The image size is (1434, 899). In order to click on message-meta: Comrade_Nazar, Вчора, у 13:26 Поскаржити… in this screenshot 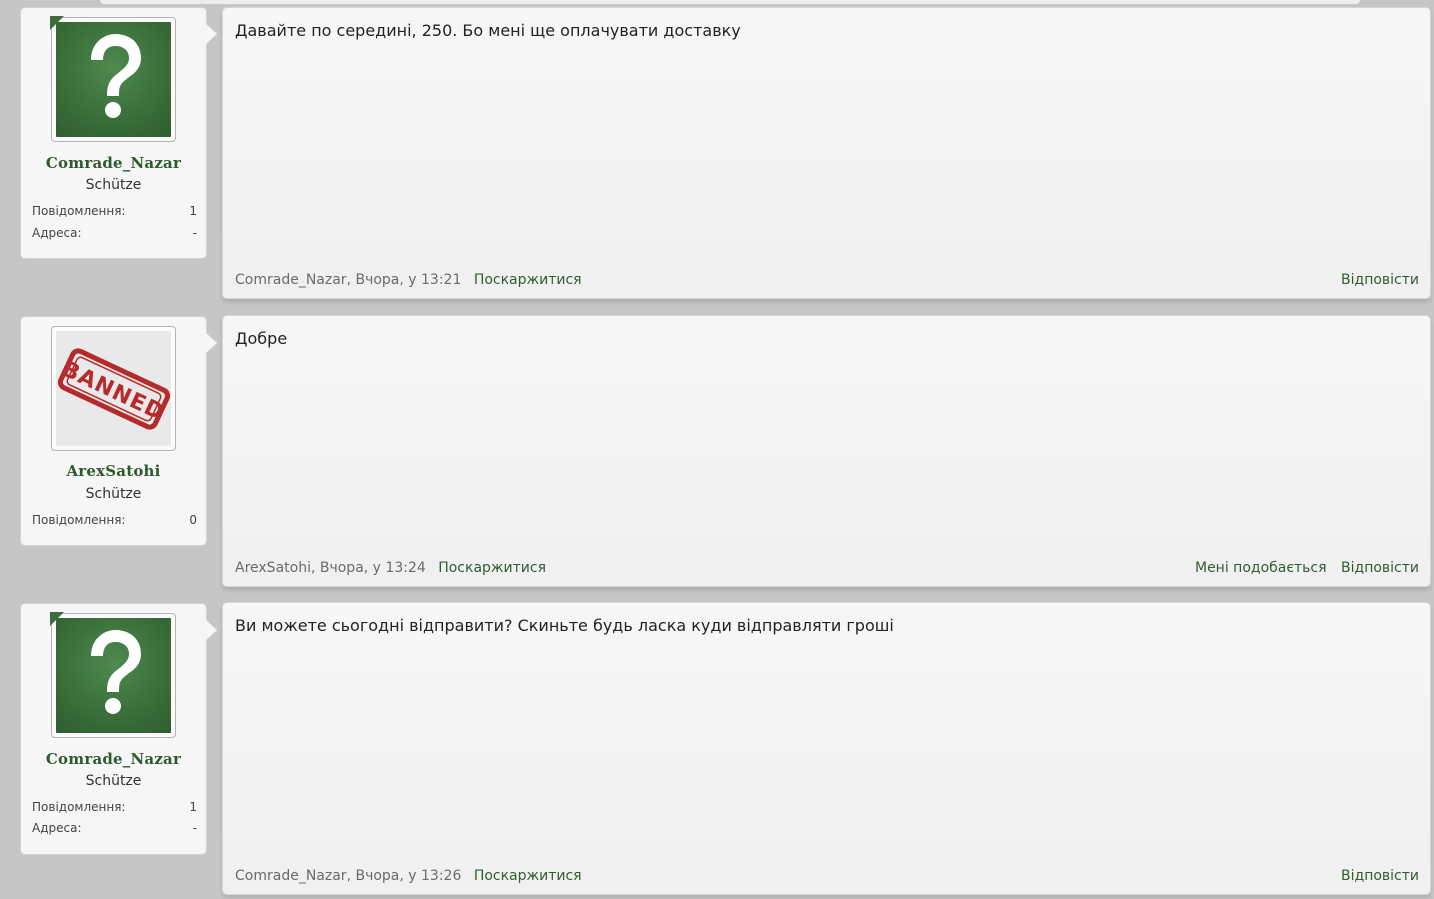, I will do `click(408, 876)`.